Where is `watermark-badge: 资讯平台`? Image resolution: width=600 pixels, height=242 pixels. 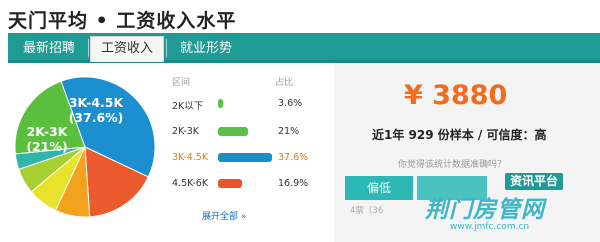 watermark-badge: 资讯平台 is located at coordinates (534, 181).